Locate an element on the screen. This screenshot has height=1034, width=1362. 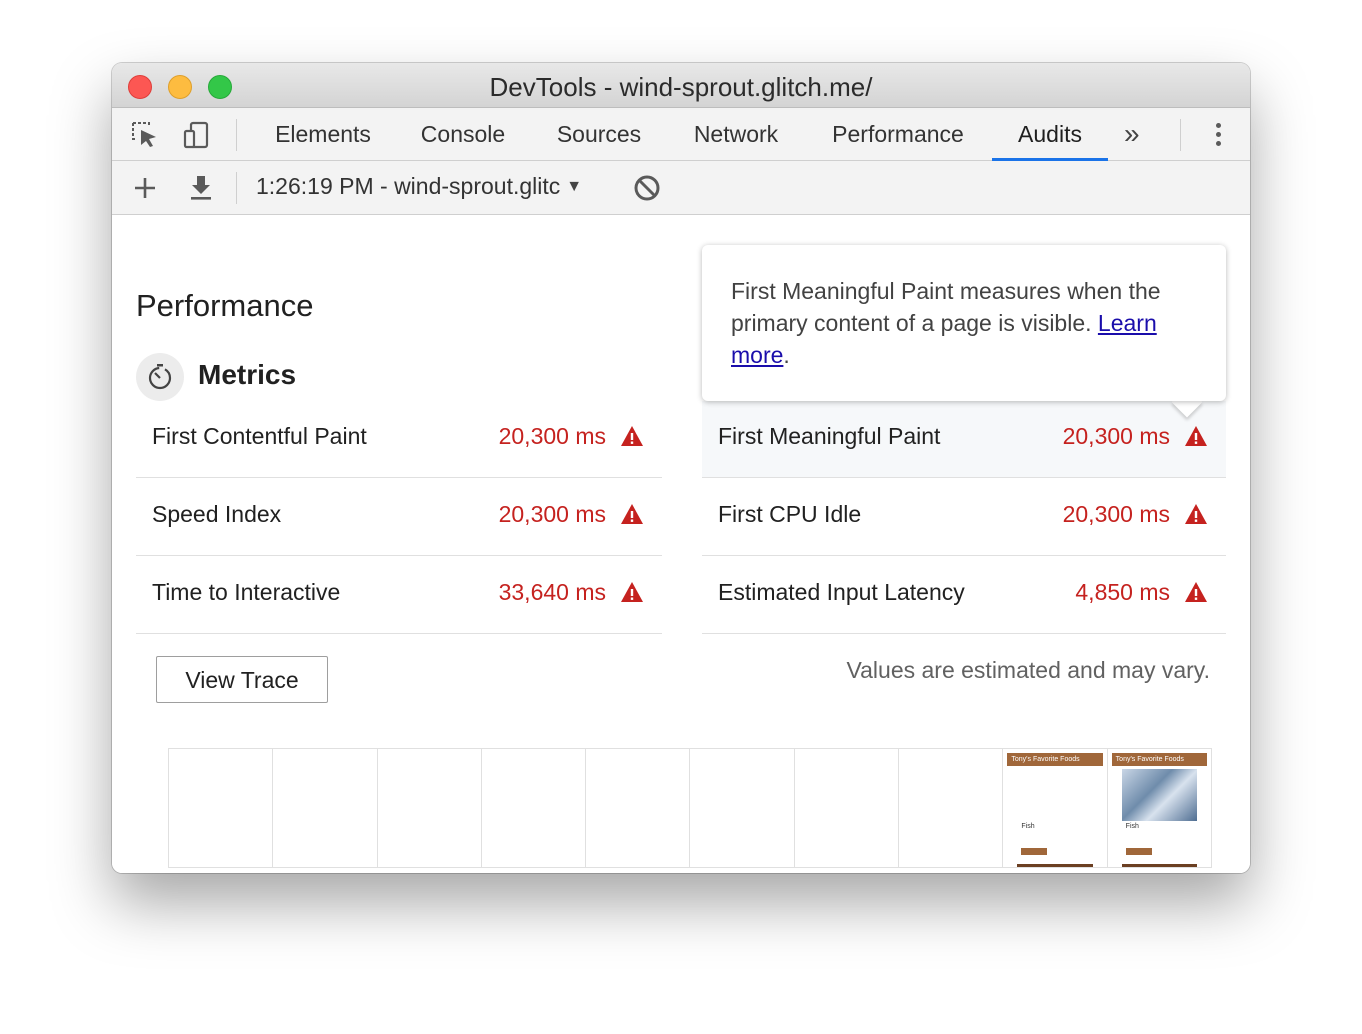
title-bar: DevTools - wind-sprout.glitch.me/ is located at coordinates (681, 85).